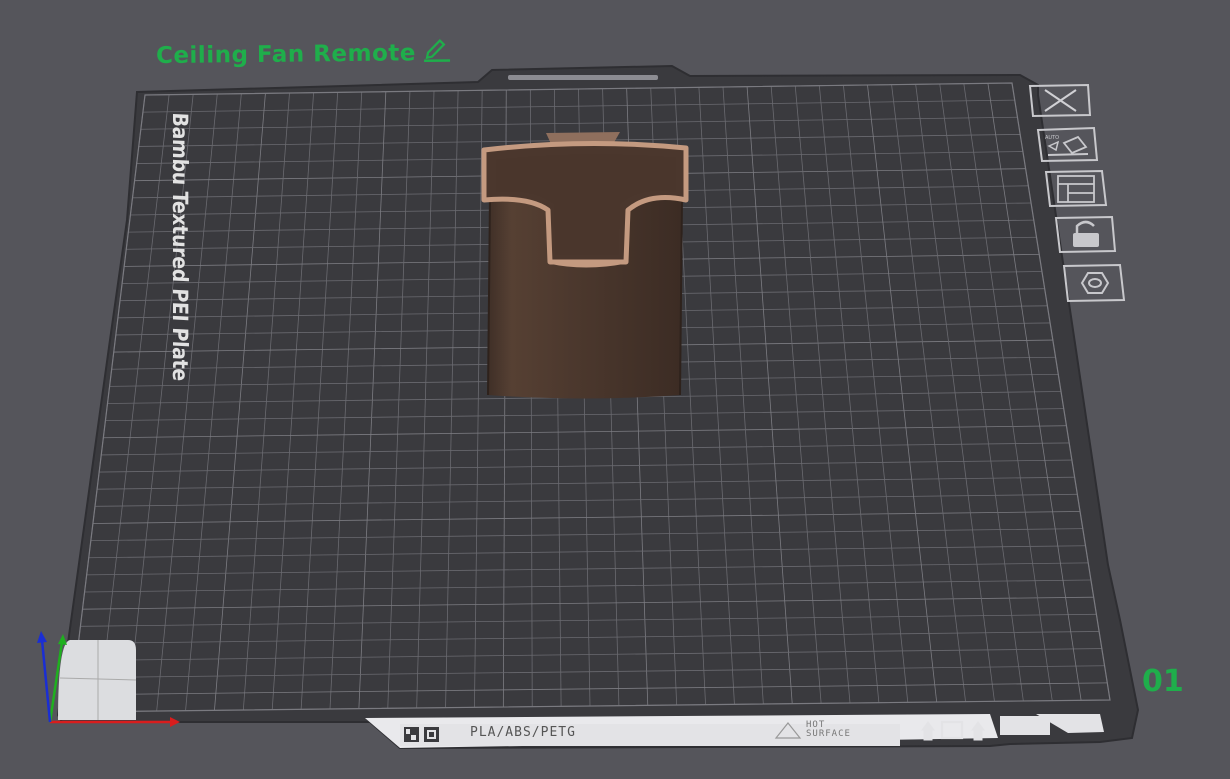 This screenshot has height=779, width=1230. What do you see at coordinates (1052, 138) in the screenshot?
I see `svg-text: AUTO` at bounding box center [1052, 138].